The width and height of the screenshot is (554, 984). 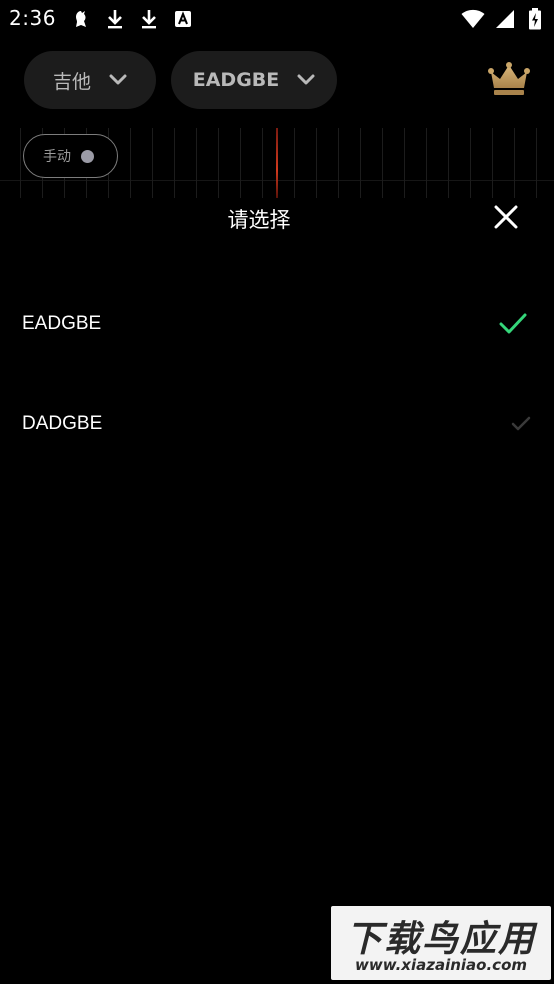 I want to click on battery-charging-icon, so click(x=535, y=19).